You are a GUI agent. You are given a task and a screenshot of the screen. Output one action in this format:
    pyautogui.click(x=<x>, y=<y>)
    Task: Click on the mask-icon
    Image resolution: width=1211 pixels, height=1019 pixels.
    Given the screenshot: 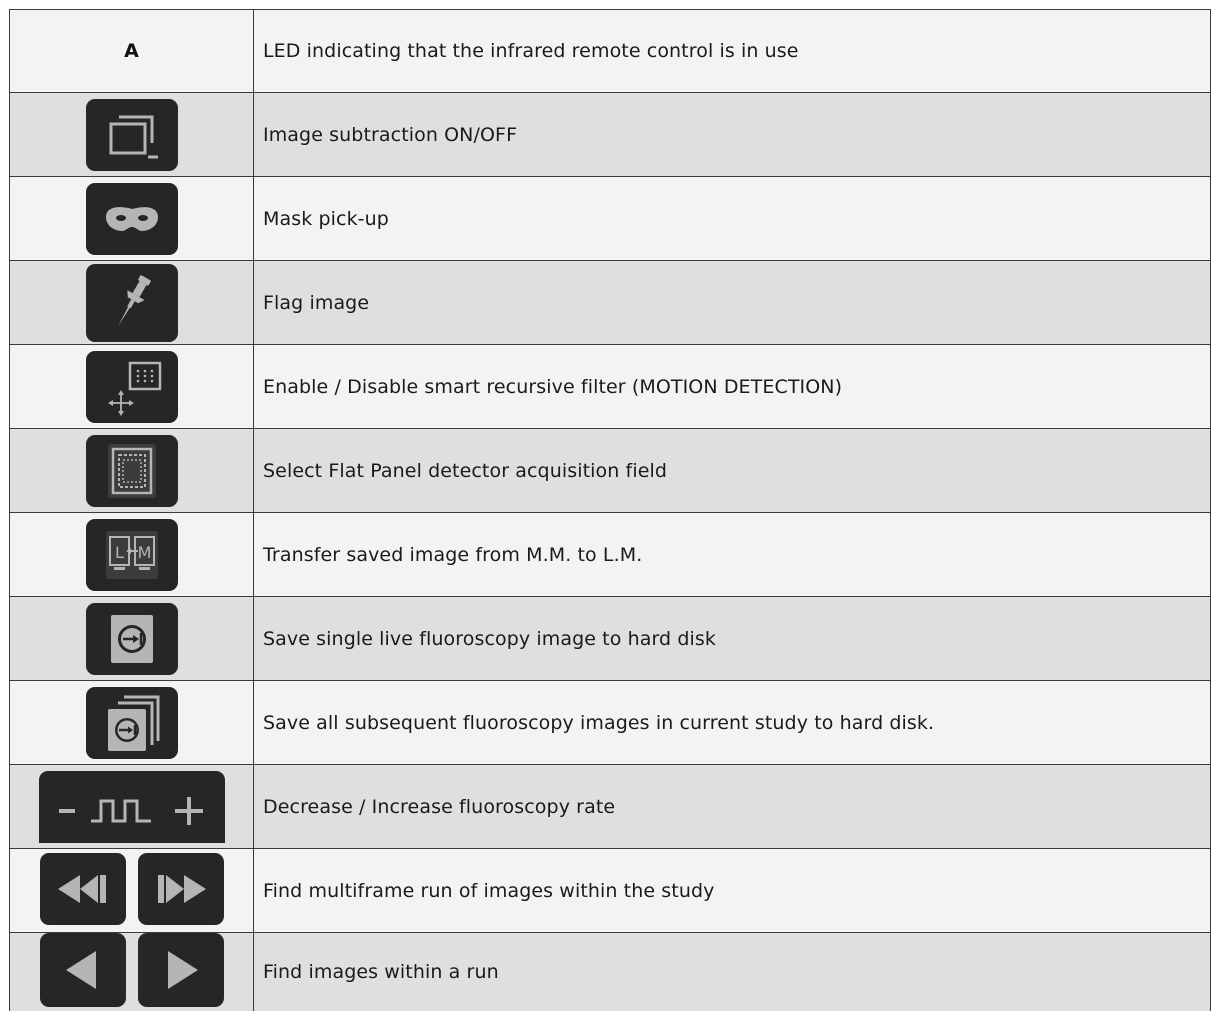 What is the action you would take?
    pyautogui.click(x=131, y=218)
    